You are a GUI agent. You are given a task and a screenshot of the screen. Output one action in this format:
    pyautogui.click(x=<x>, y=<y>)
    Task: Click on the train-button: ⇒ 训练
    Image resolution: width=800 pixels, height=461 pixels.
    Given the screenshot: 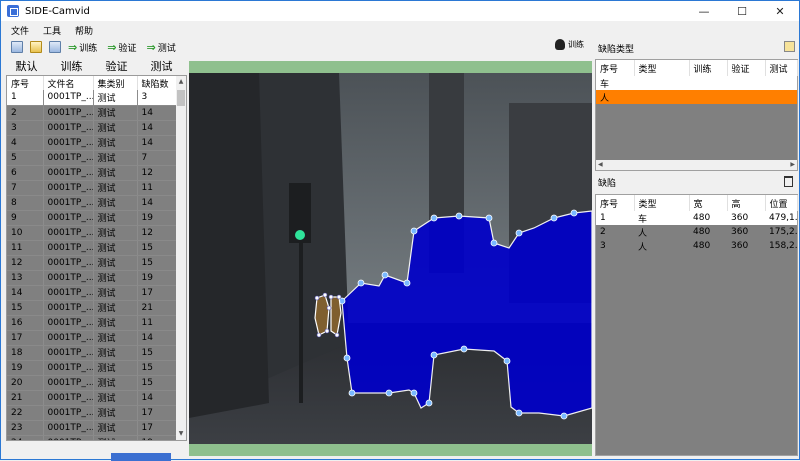 What is the action you would take?
    pyautogui.click(x=82, y=47)
    